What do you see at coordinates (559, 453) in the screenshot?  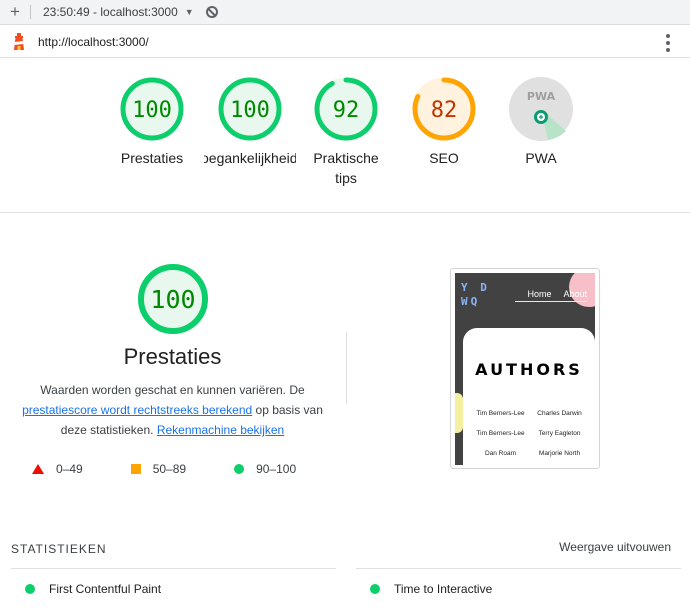 I see `author-name: Marjorie North` at bounding box center [559, 453].